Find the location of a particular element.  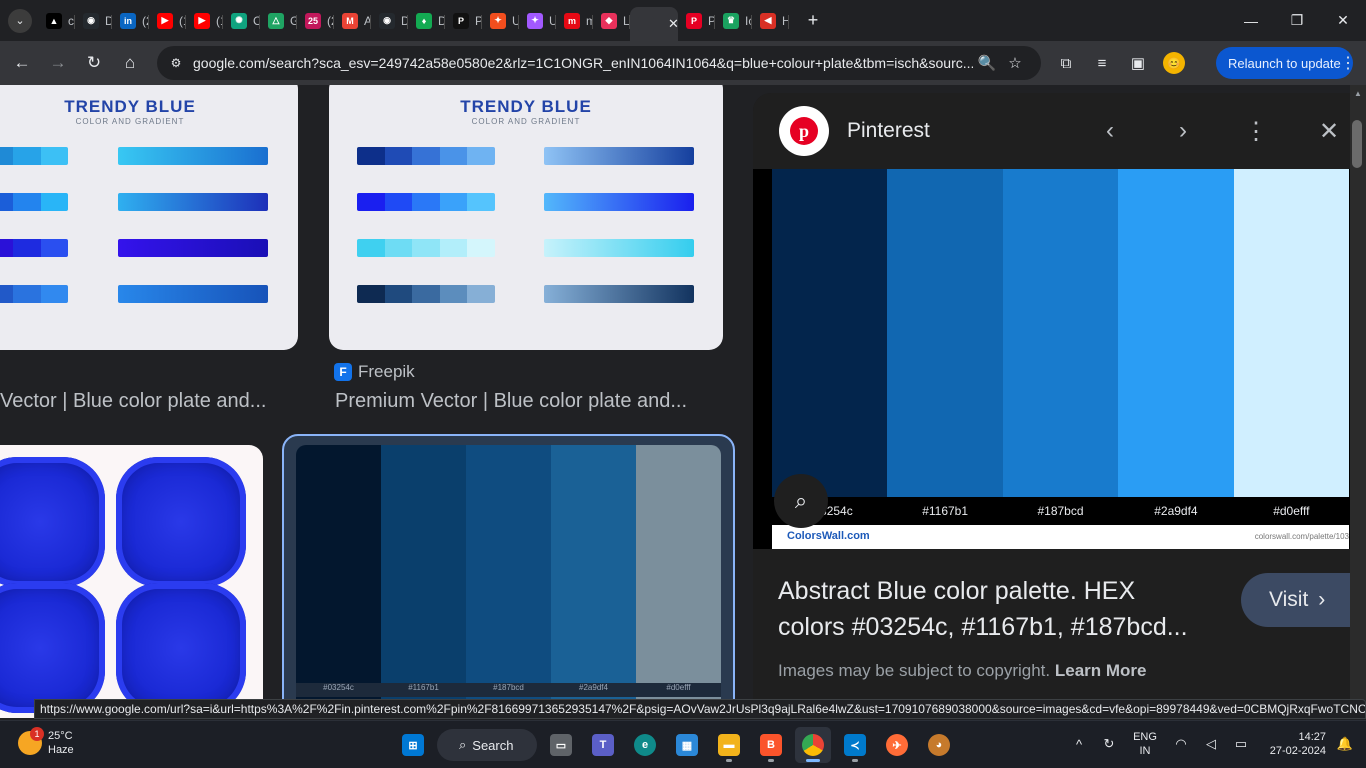

close-window-button: ✕ is located at coordinates (1343, 20).